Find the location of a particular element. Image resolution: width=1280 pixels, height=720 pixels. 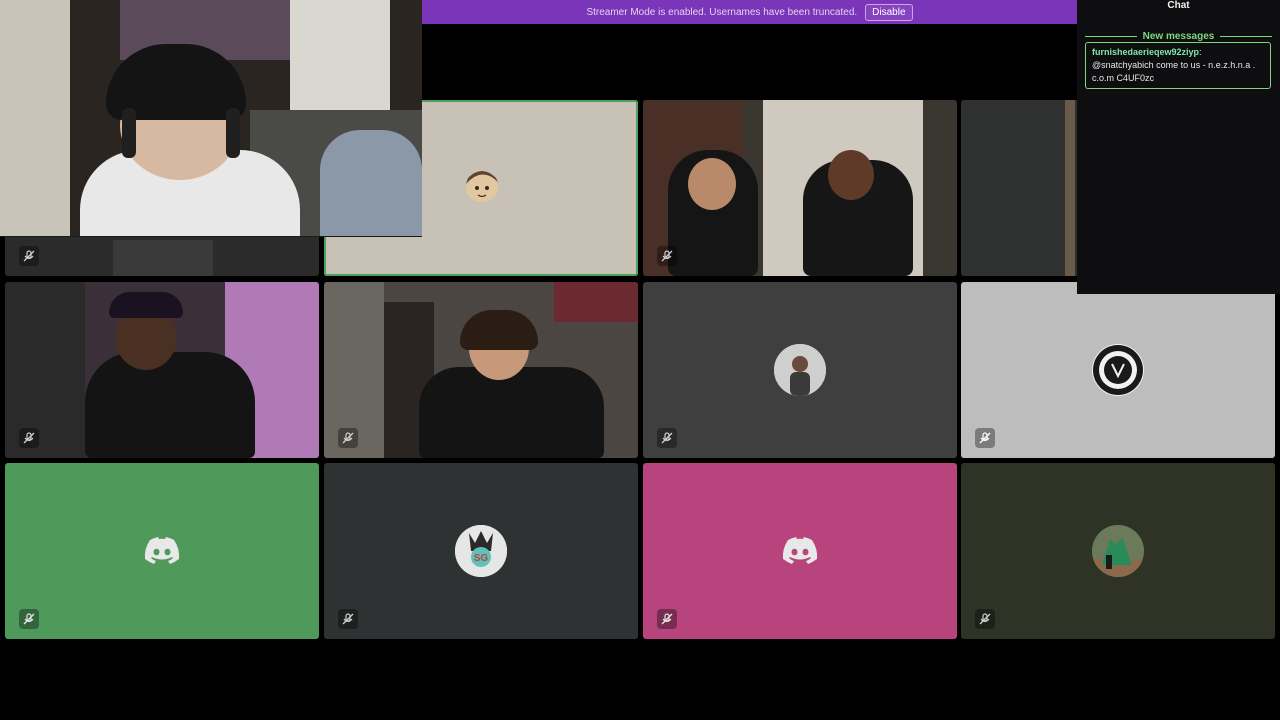

anime-character-avatar is located at coordinates (482, 186).